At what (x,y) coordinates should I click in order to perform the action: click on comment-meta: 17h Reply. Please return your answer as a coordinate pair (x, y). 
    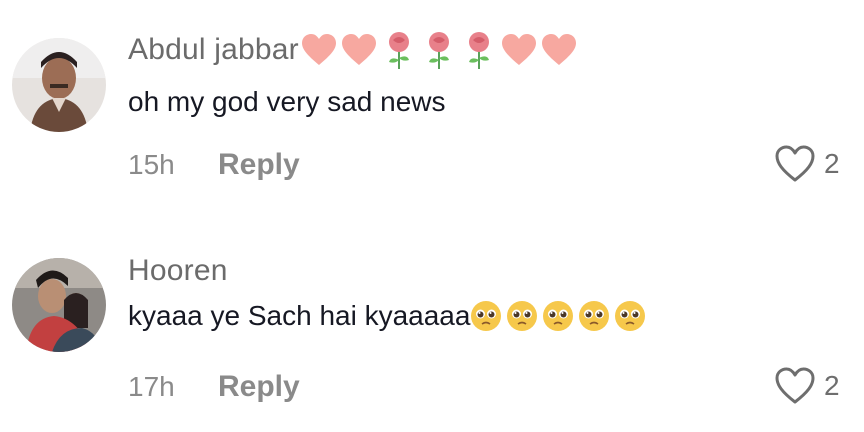
    Looking at the image, I should click on (214, 387).